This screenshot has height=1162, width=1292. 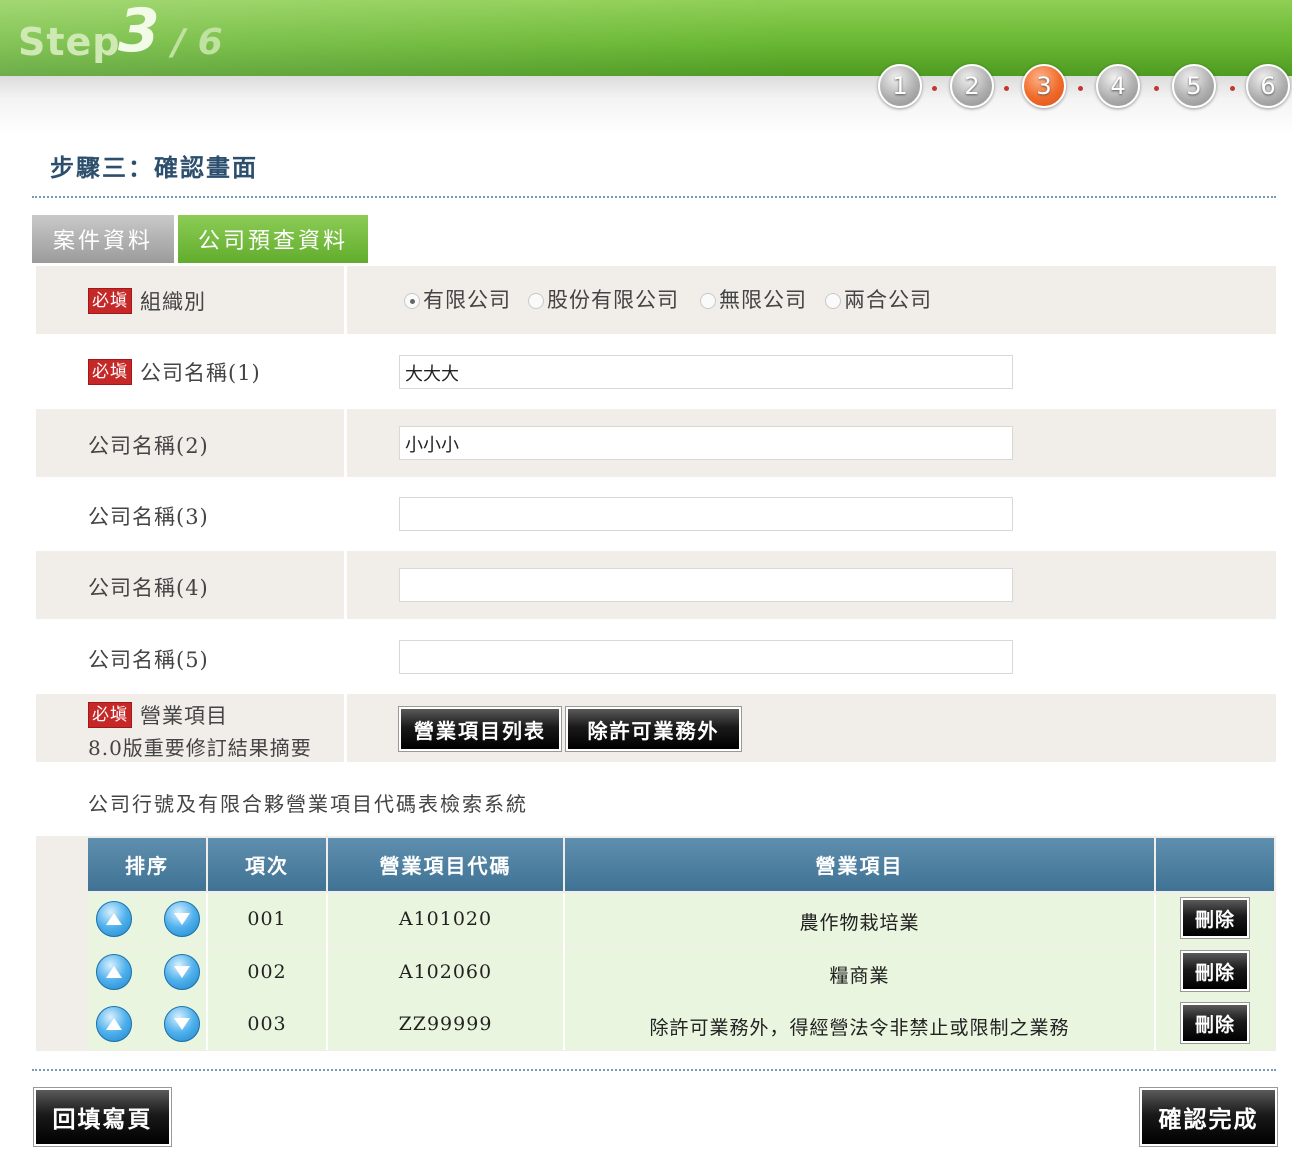 I want to click on page-title: 步驟三：確認畫面, so click(x=154, y=167).